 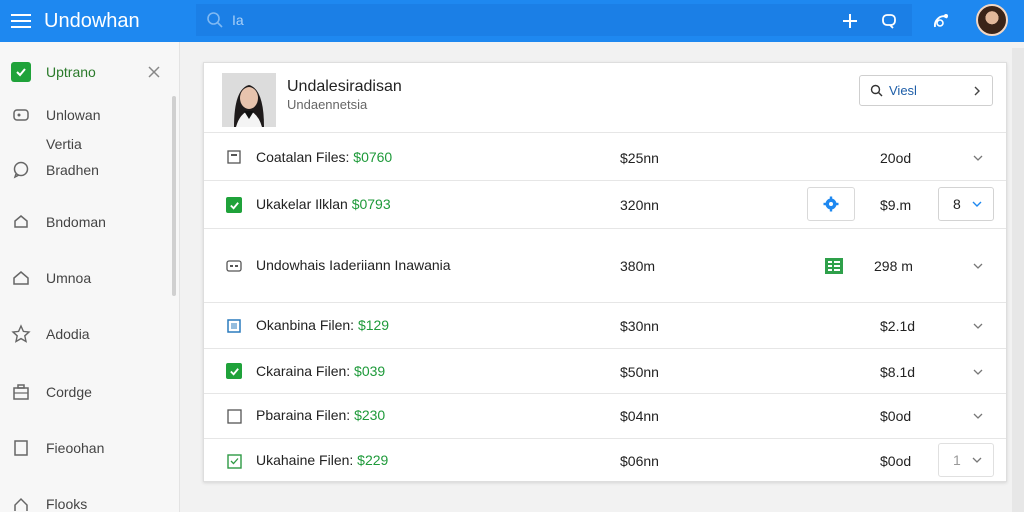 What do you see at coordinates (305, 415) in the screenshot?
I see `row-name: Pbaraina Filen:` at bounding box center [305, 415].